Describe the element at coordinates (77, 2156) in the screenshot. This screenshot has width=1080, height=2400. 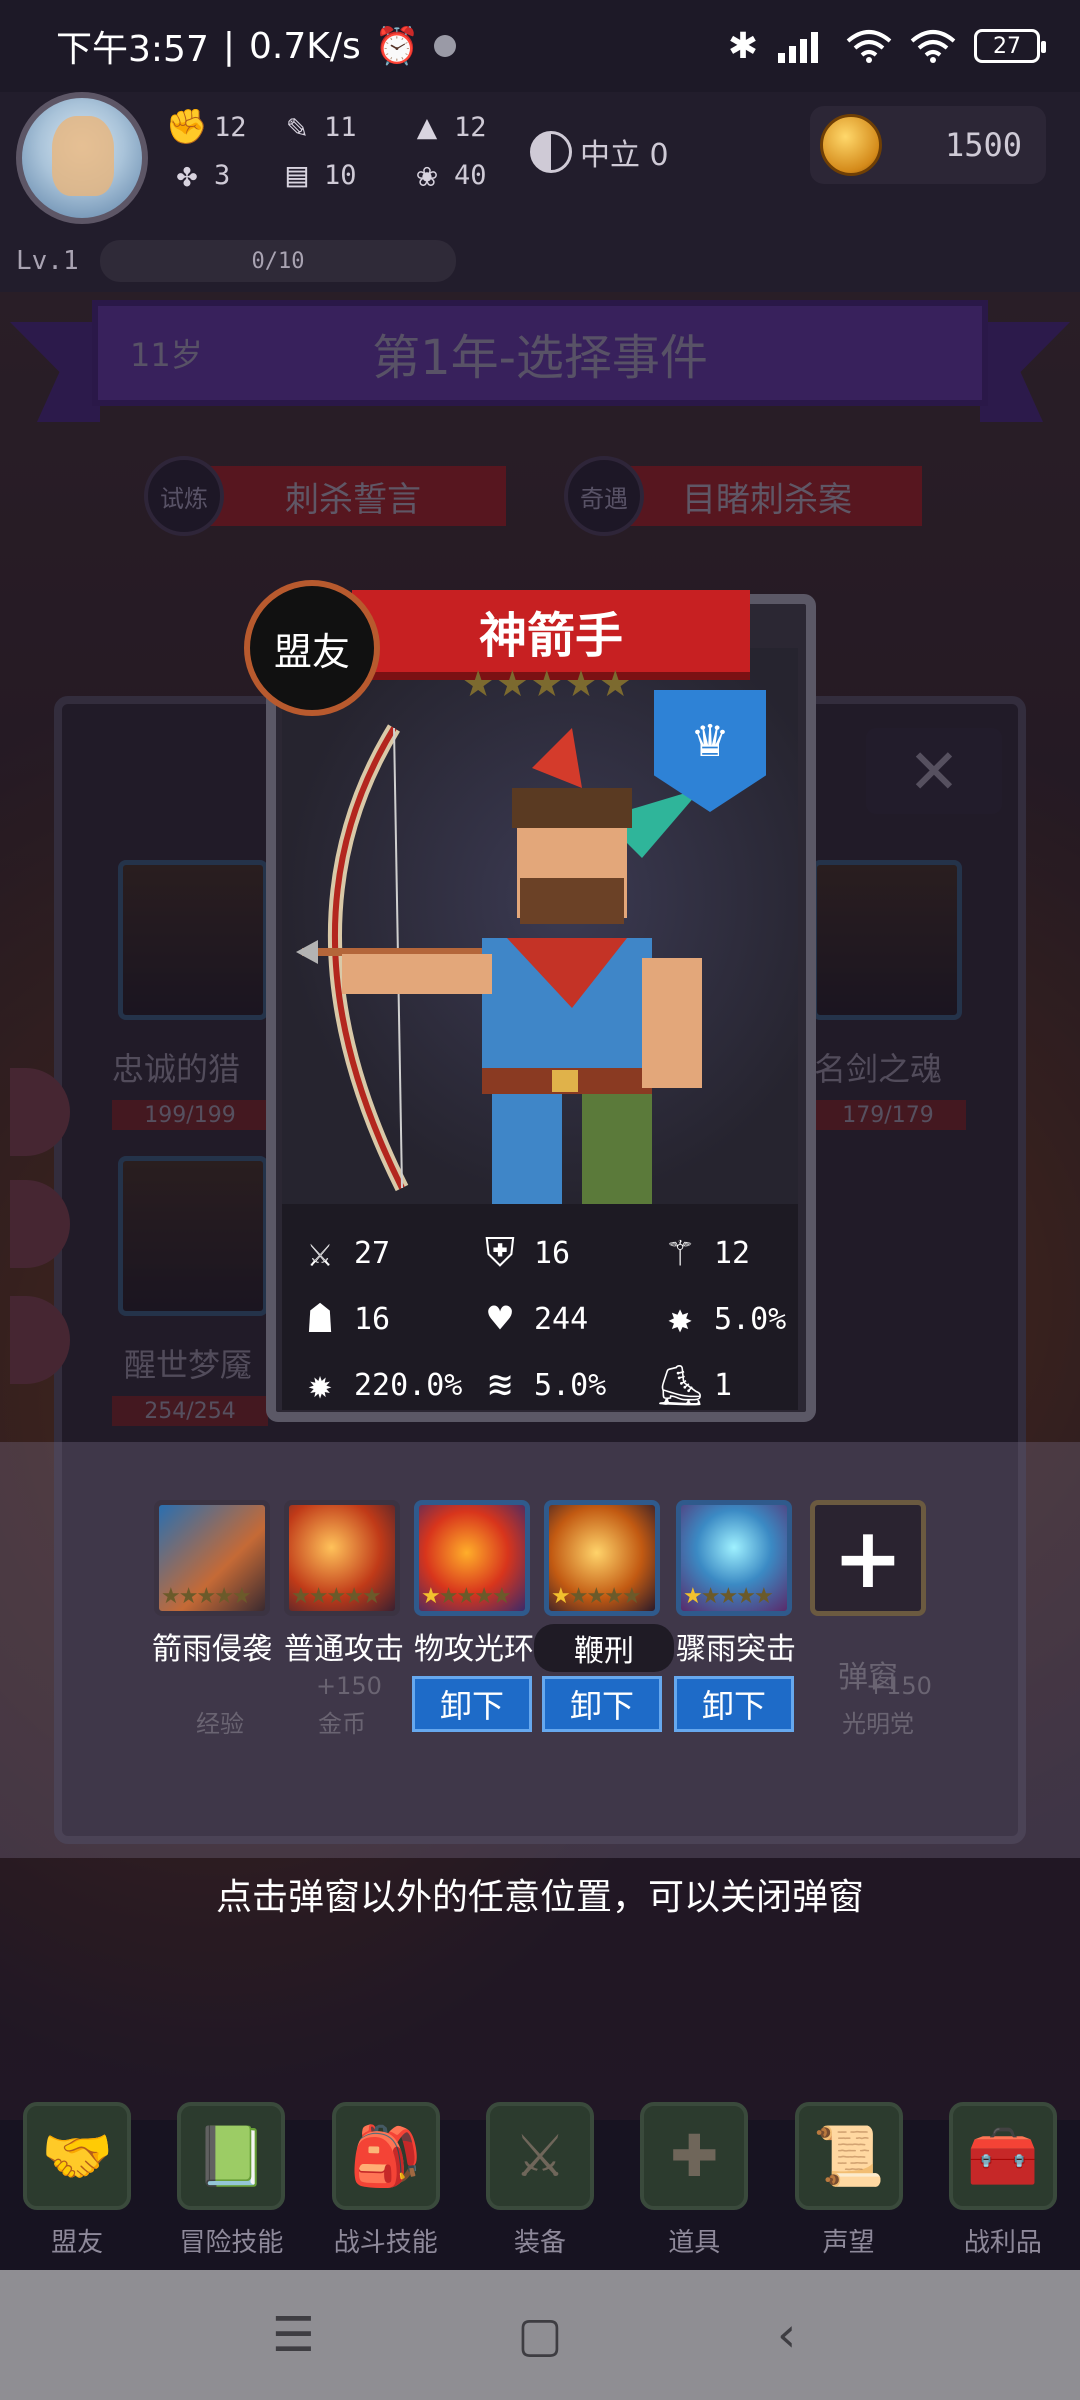
I see `handshake-icon: 🤝` at that location.